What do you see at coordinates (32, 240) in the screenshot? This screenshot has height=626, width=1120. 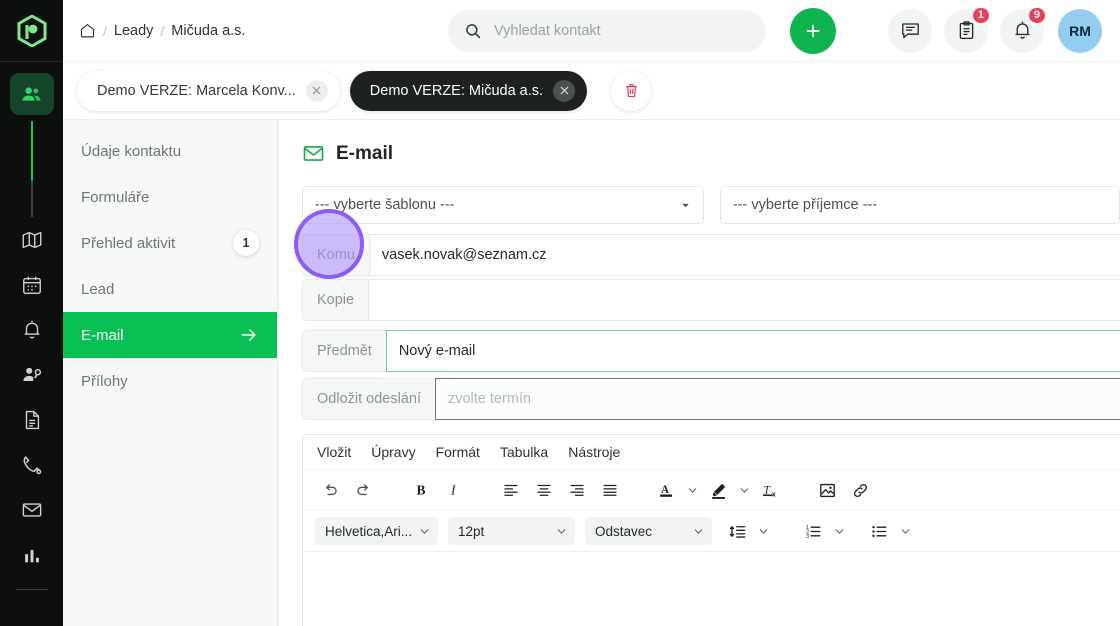 I see `rail-item-map` at bounding box center [32, 240].